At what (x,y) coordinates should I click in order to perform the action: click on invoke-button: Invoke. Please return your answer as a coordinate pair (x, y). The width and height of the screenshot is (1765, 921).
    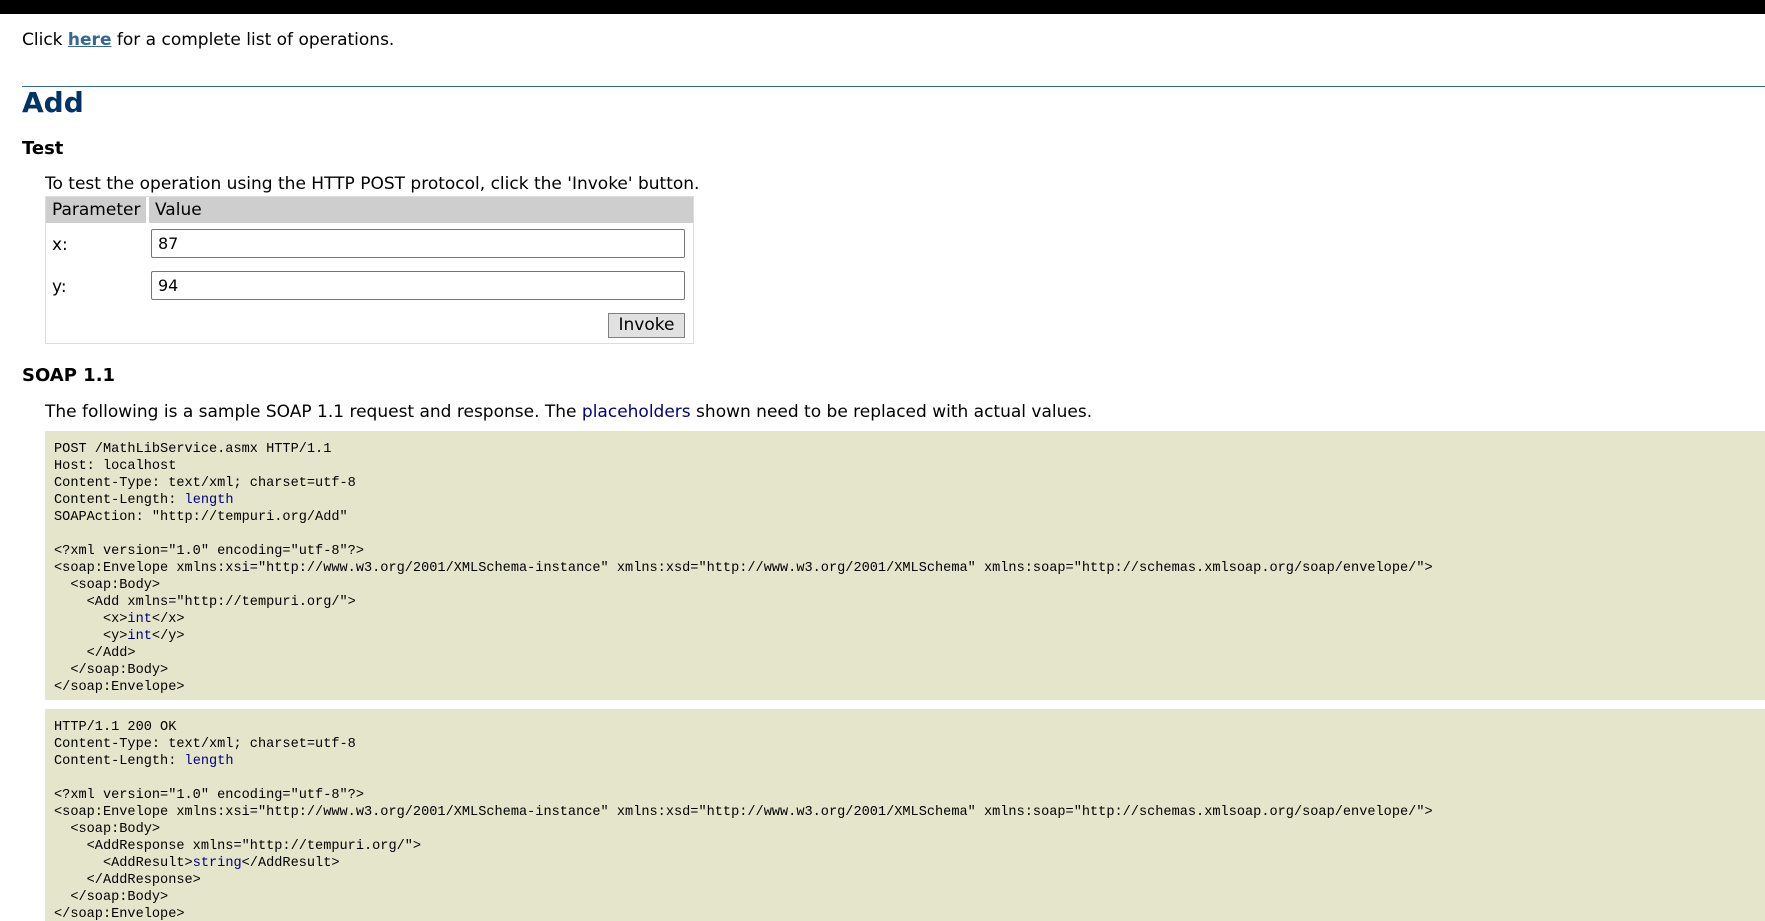
    Looking at the image, I should click on (646, 325).